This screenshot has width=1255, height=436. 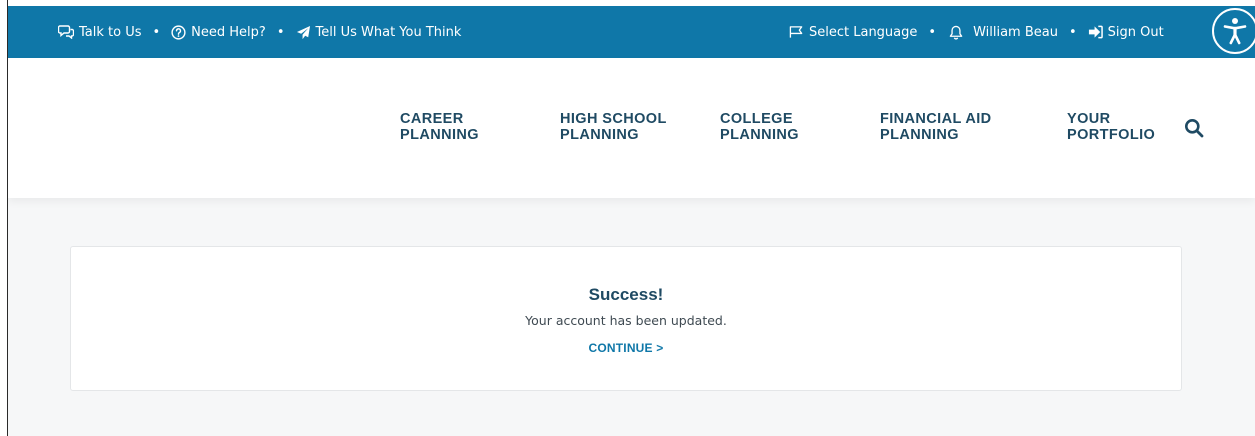 I want to click on accessibility-icon, so click(x=1235, y=31).